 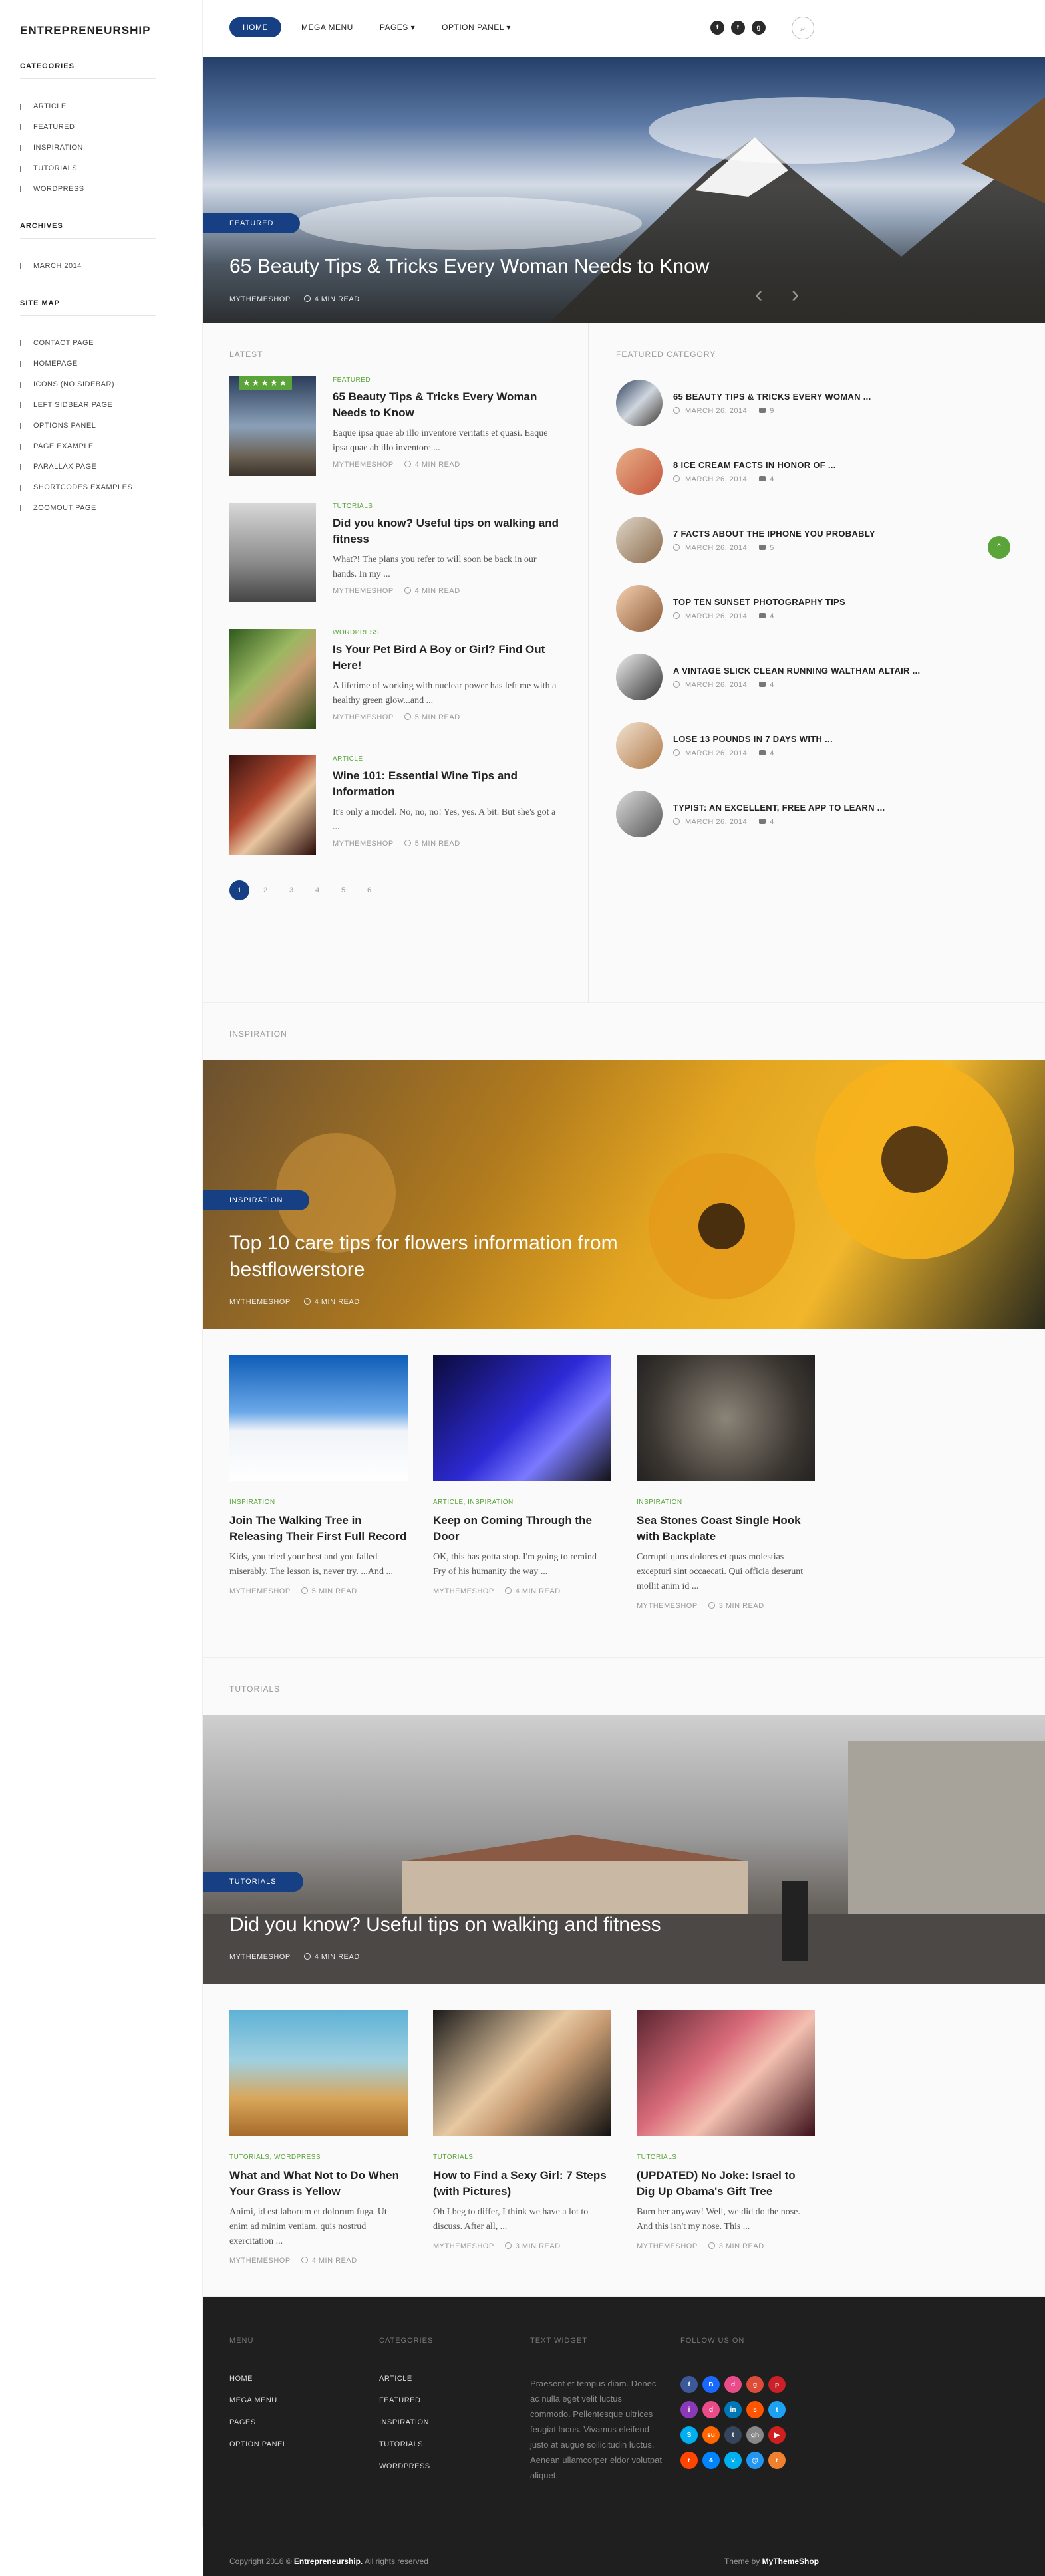 What do you see at coordinates (777, 2435) in the screenshot?
I see `youtube-icon: ▶` at bounding box center [777, 2435].